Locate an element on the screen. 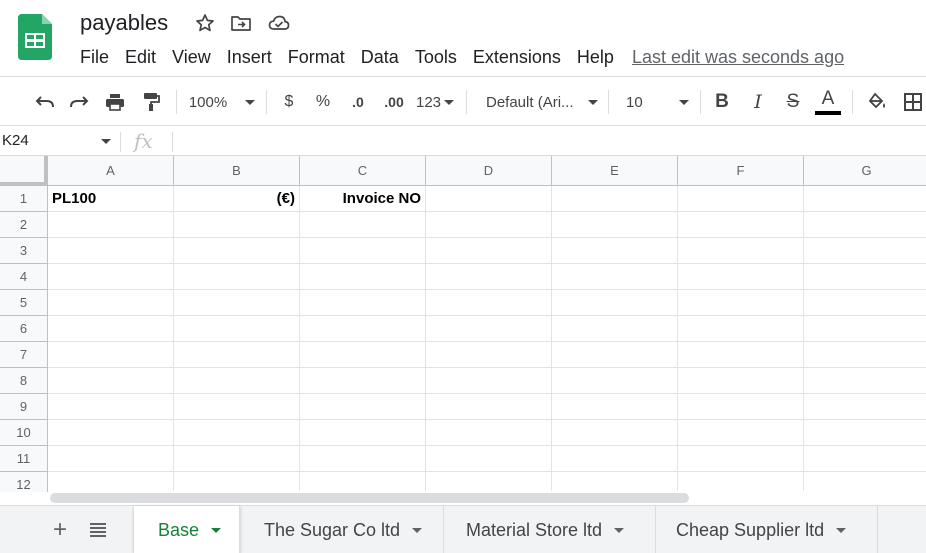  cell-f1 is located at coordinates (741, 199).